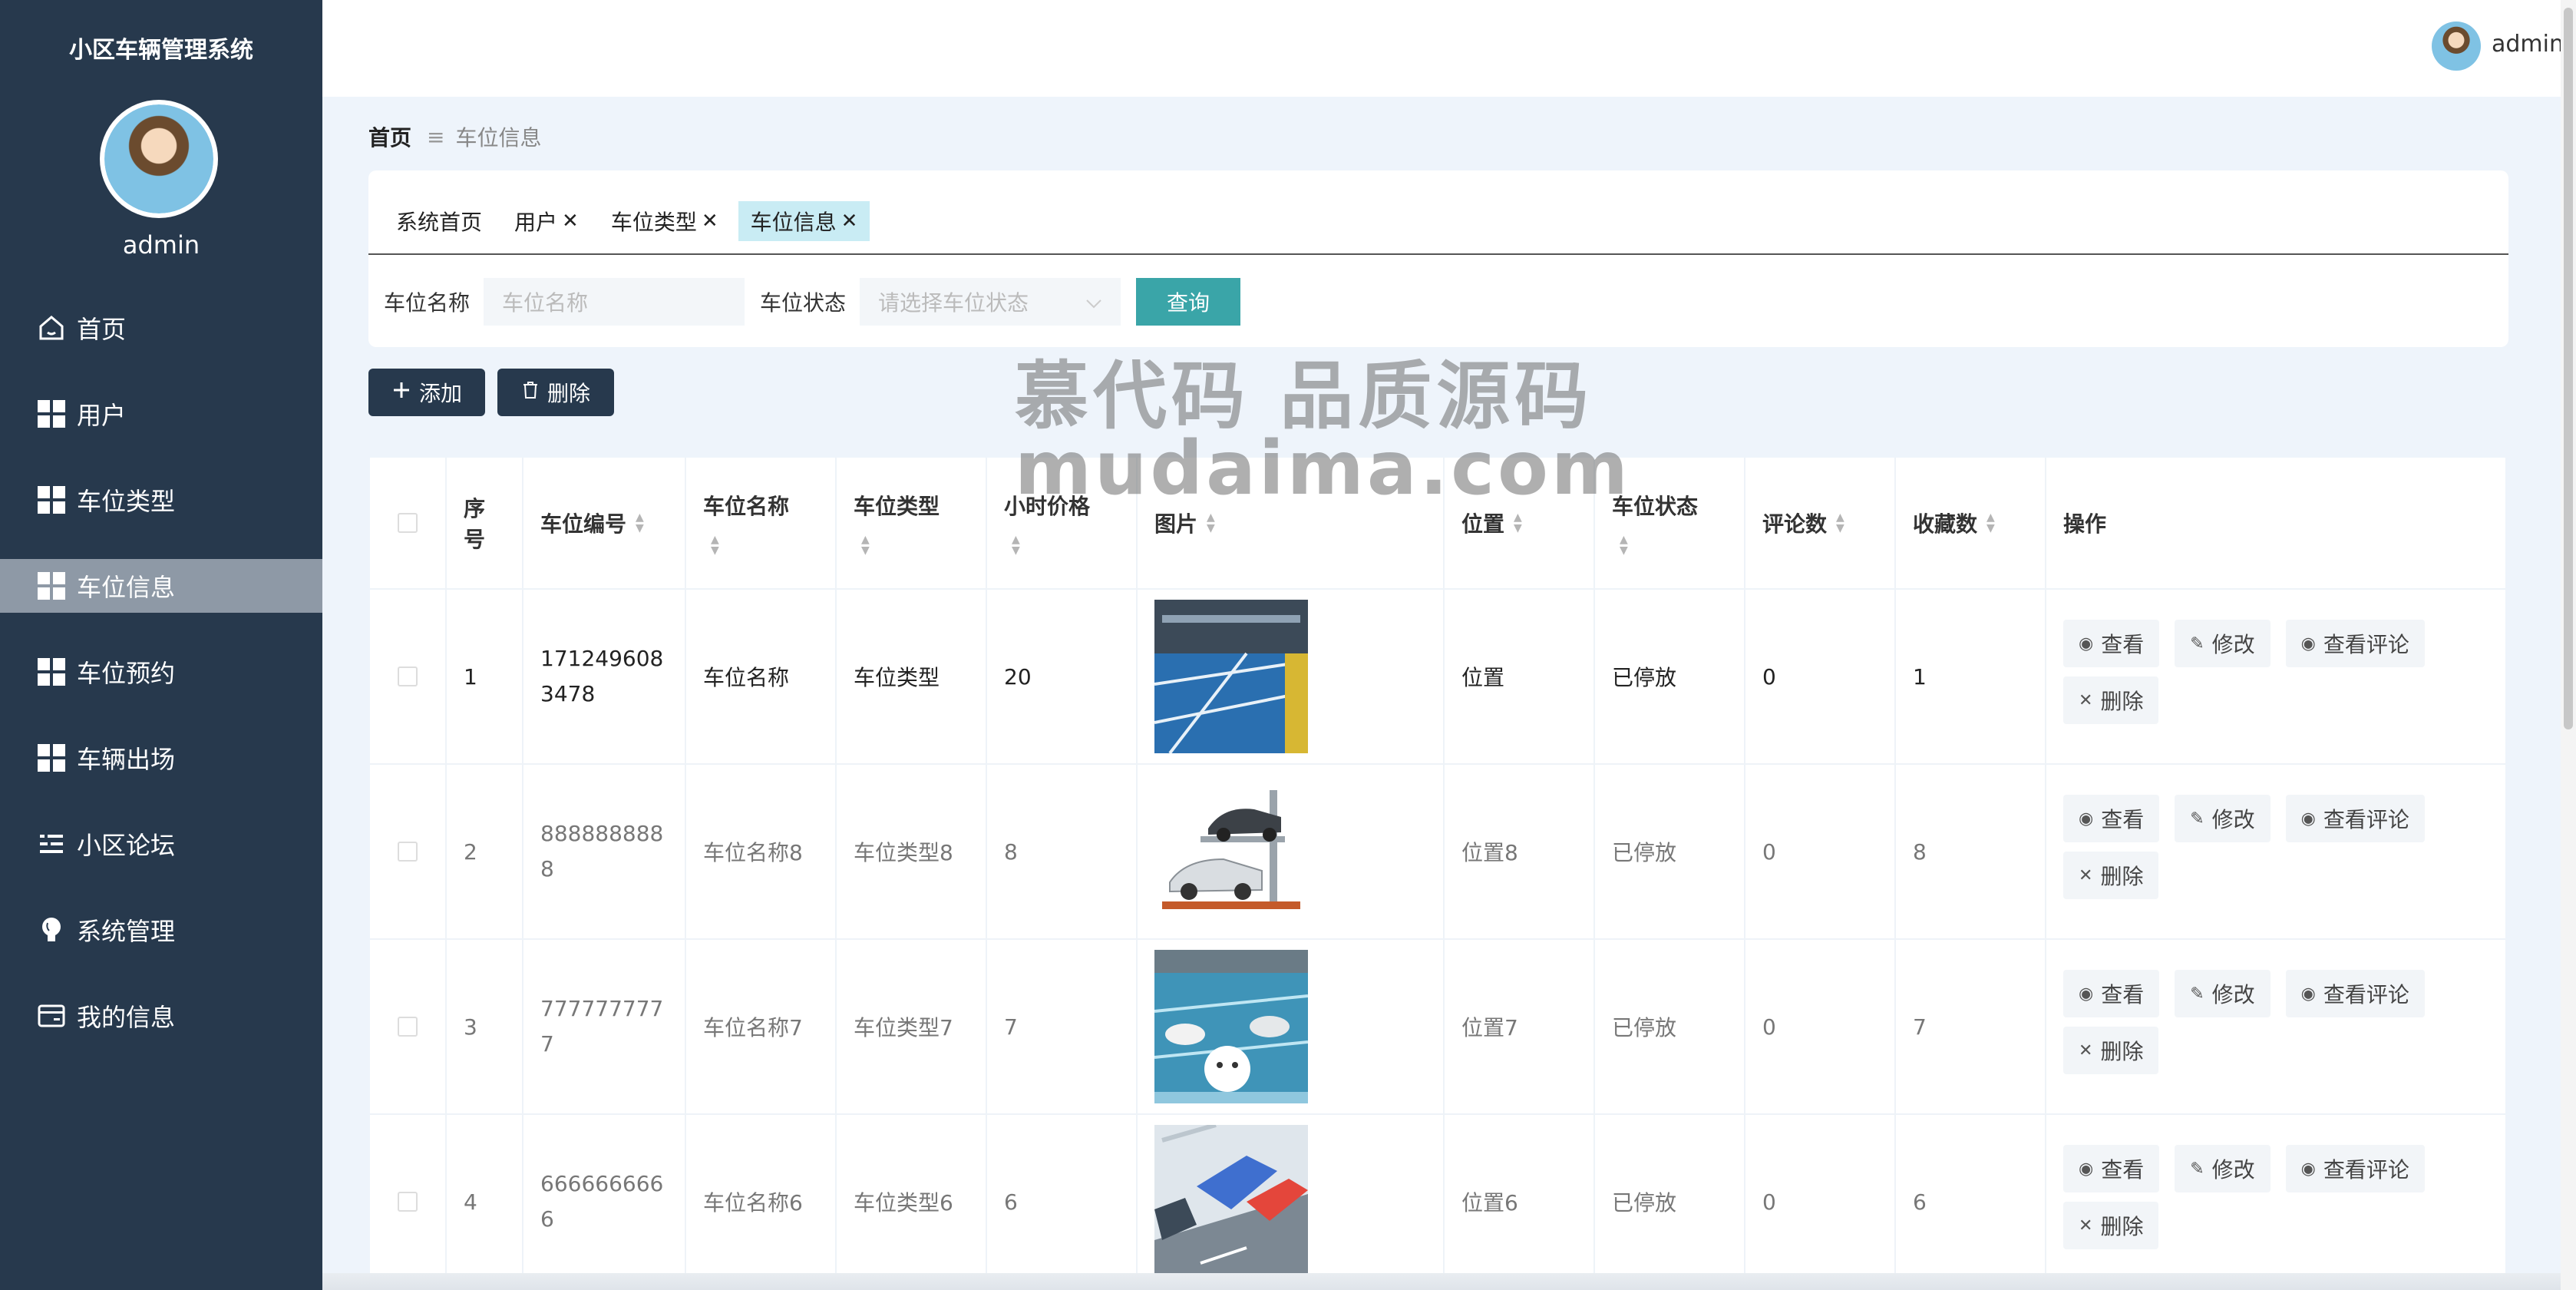  I want to click on card-icon, so click(51, 1016).